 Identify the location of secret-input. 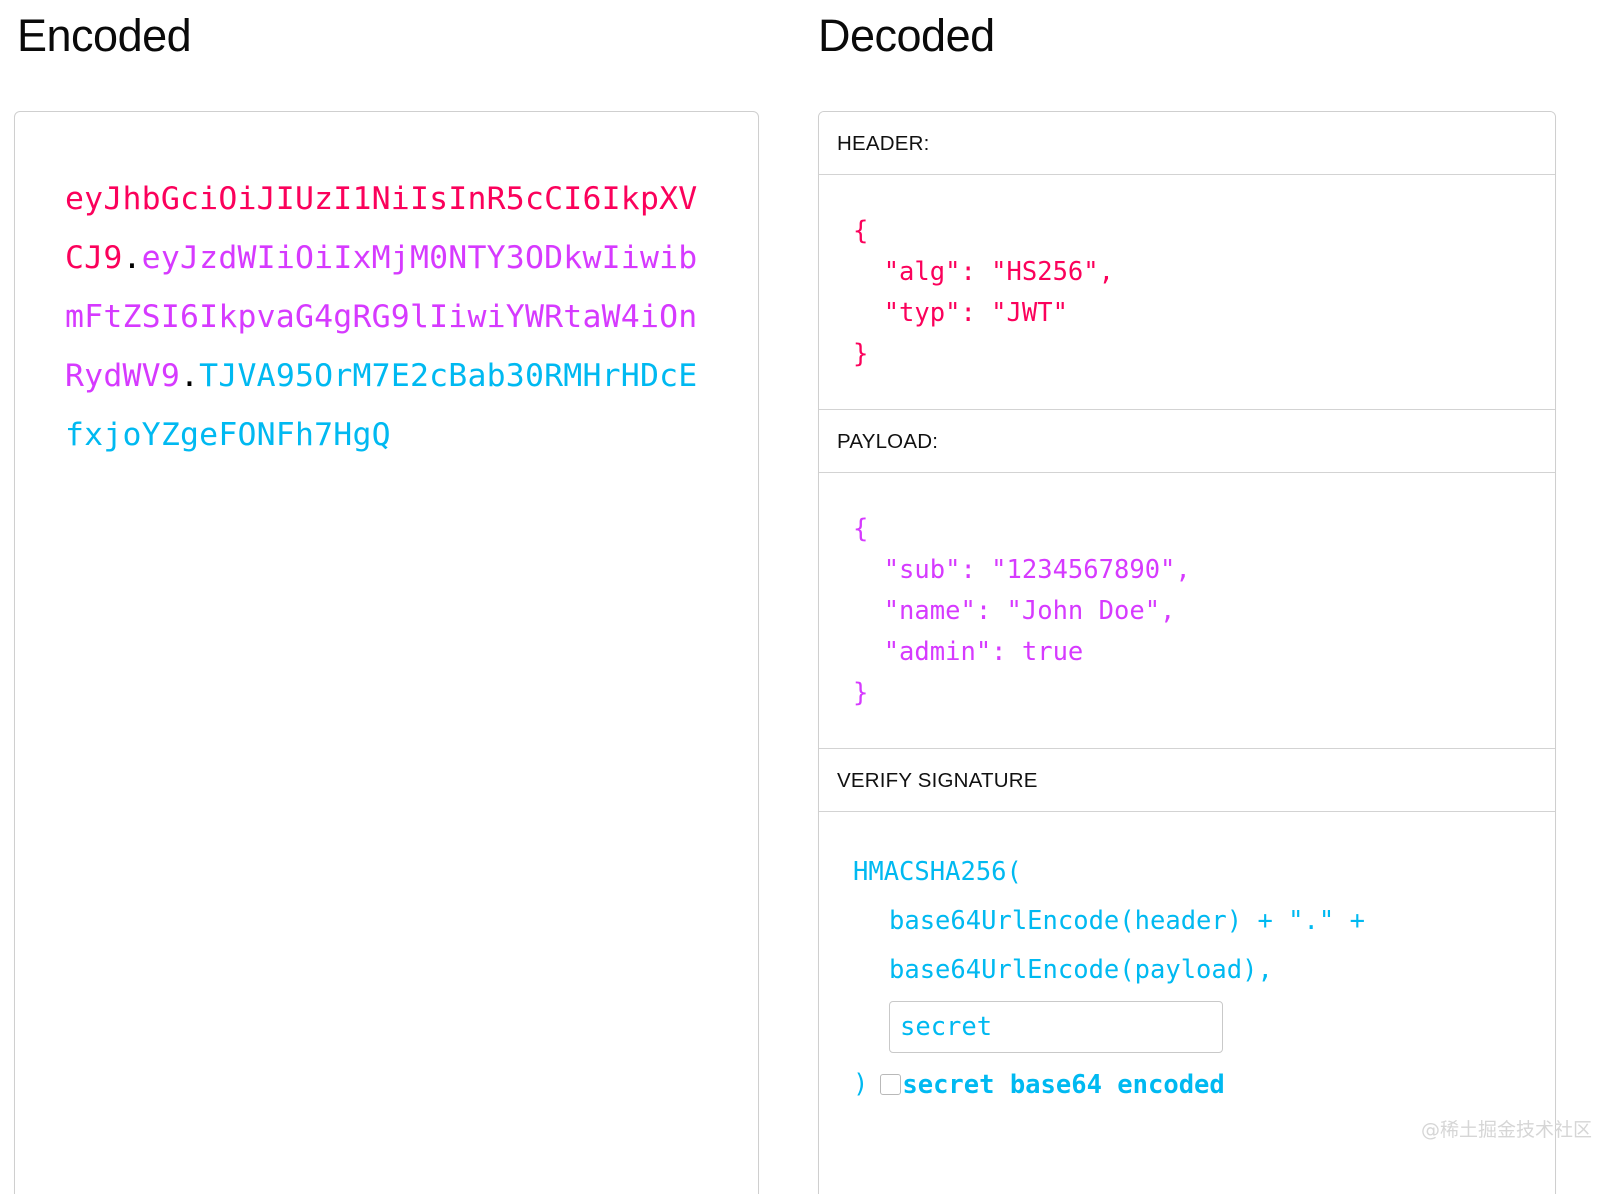
(1056, 1027).